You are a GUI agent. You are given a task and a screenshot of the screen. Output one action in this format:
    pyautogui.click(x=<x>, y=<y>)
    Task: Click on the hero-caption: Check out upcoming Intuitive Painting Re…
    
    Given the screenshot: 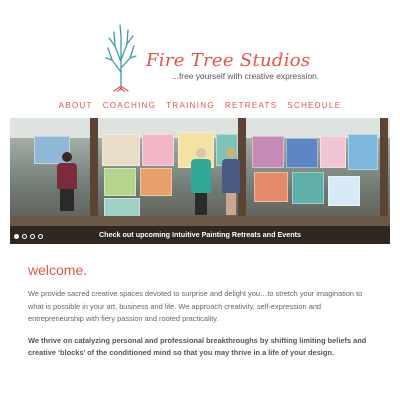 What is the action you would take?
    pyautogui.click(x=200, y=234)
    